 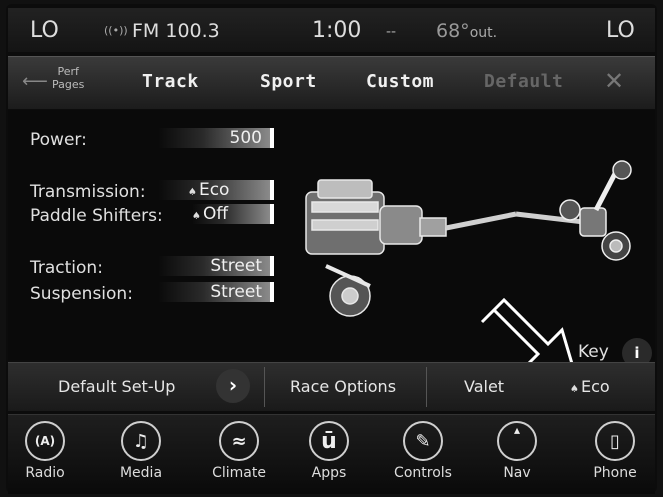 What do you see at coordinates (170, 81) in the screenshot?
I see `tab-track: Track` at bounding box center [170, 81].